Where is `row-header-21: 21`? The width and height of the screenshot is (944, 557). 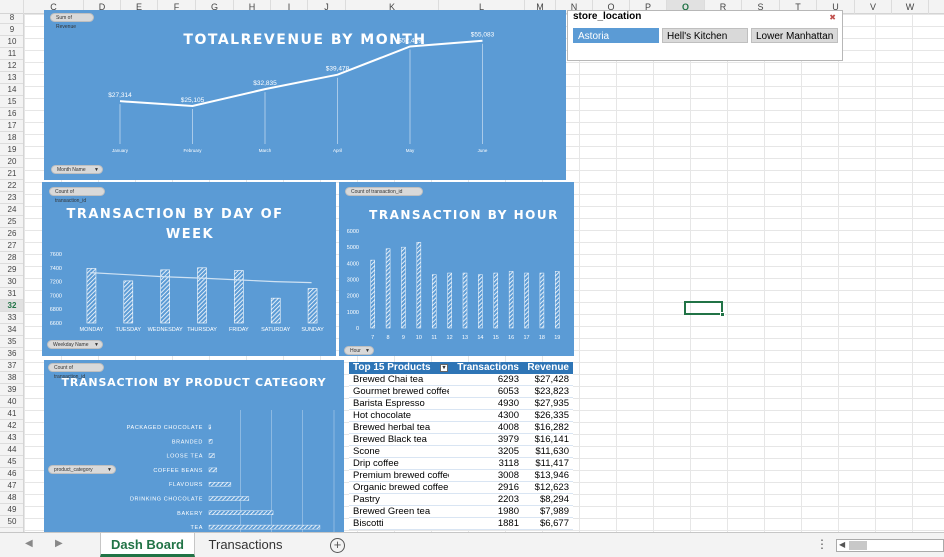
row-header-21: 21 is located at coordinates (11, 174).